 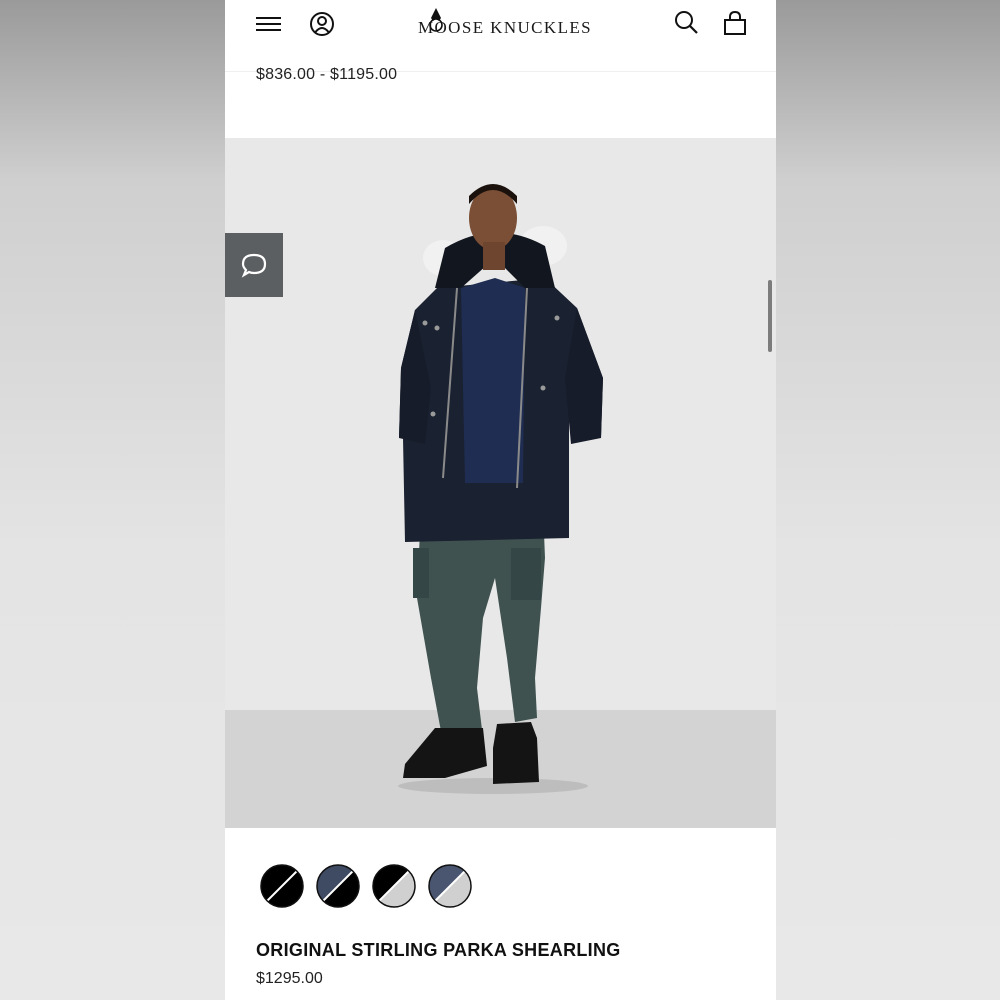 I want to click on product-price: $1295.00, so click(x=289, y=978).